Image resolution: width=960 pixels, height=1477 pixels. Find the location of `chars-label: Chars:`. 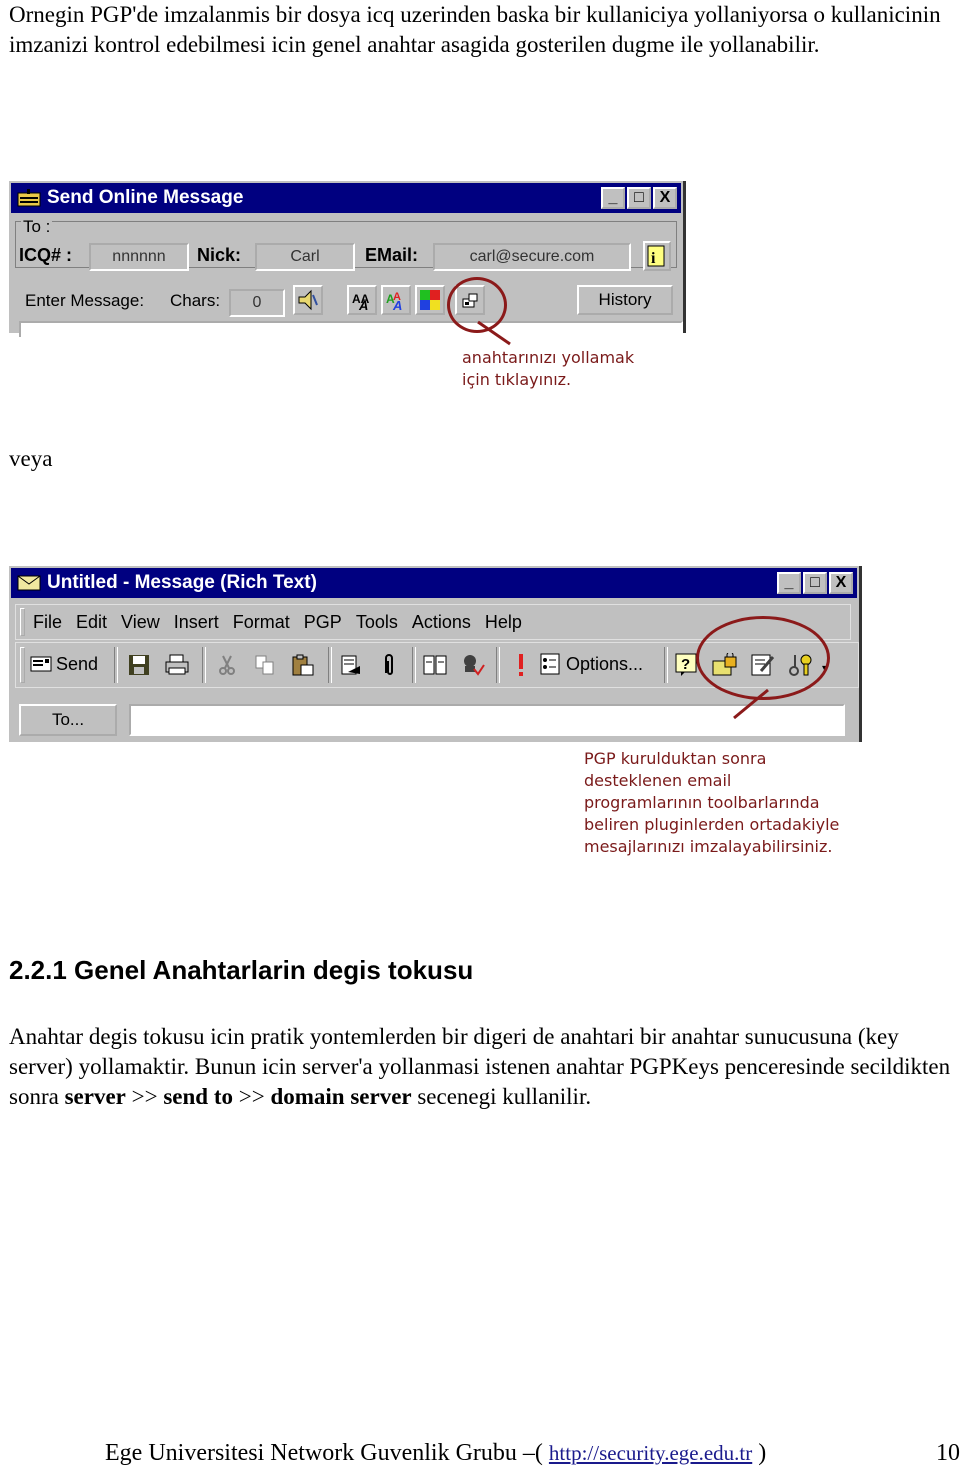

chars-label: Chars: is located at coordinates (195, 300).